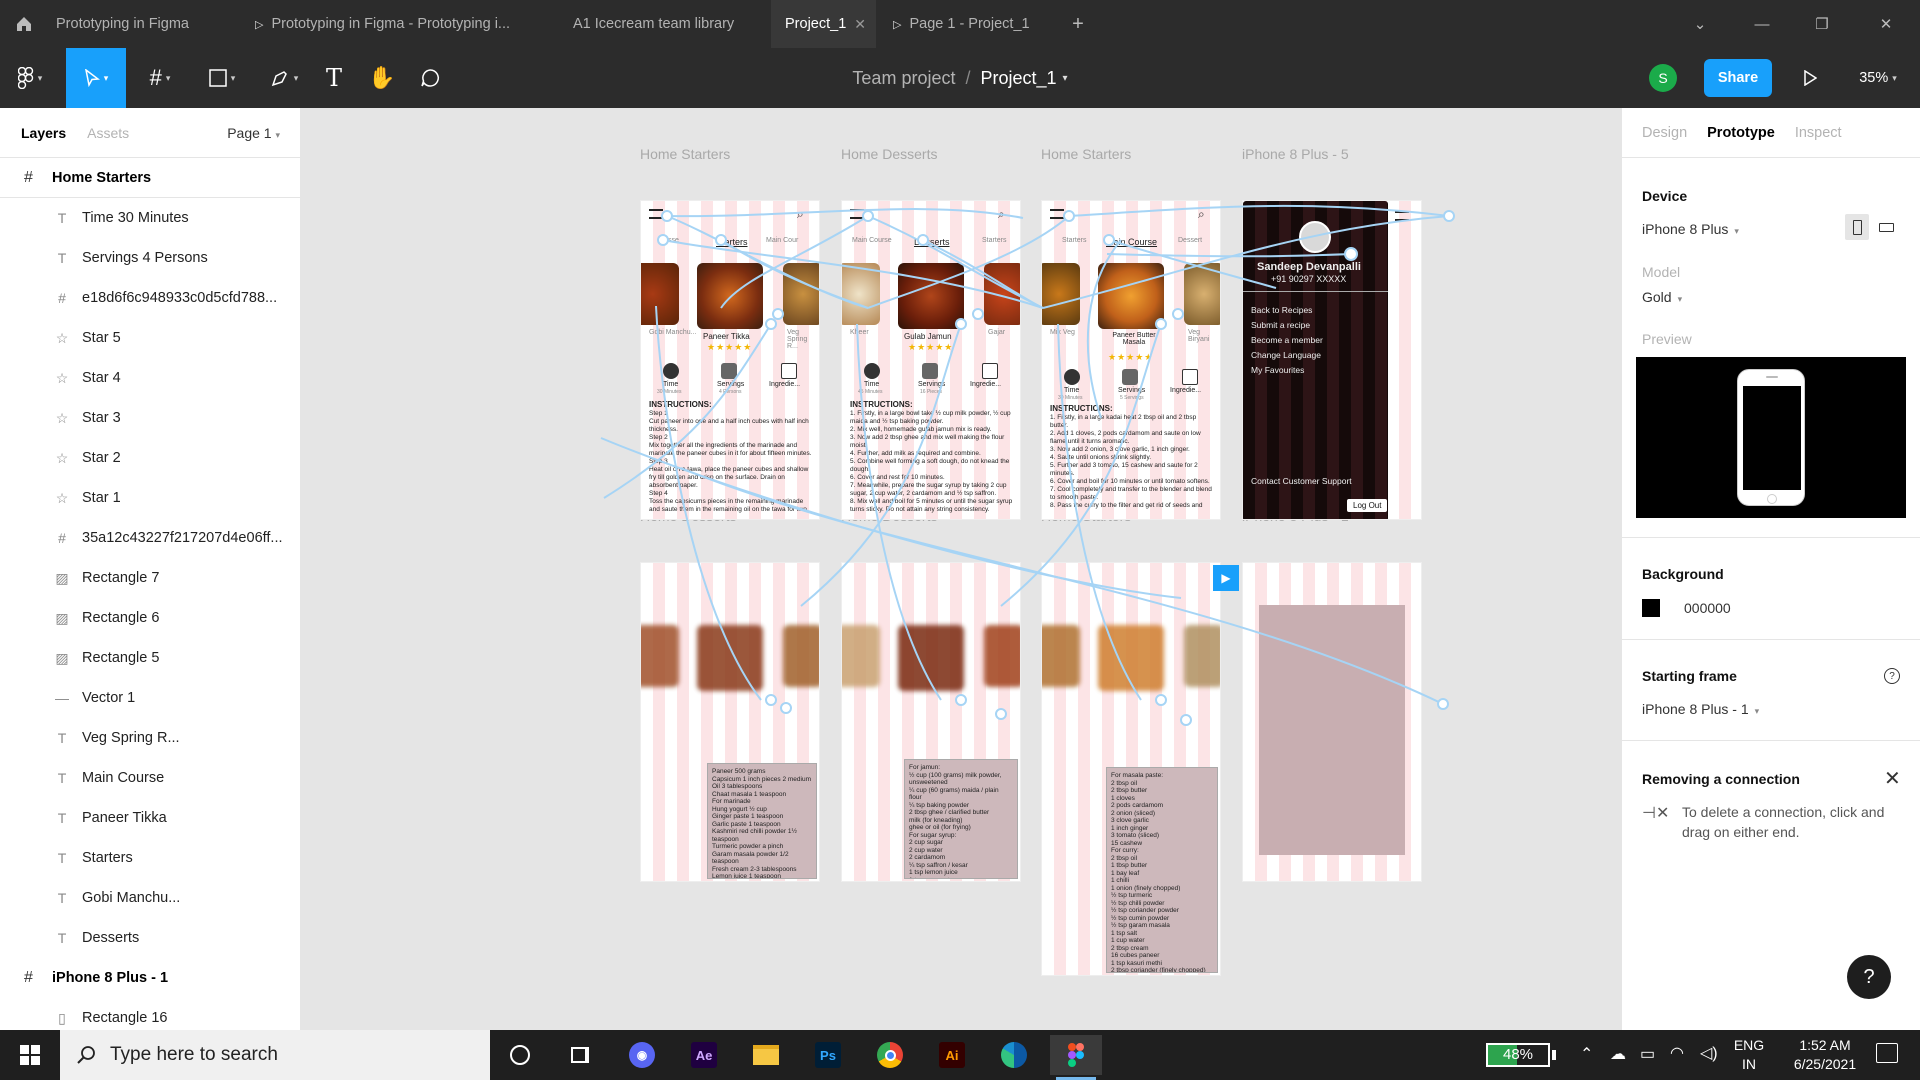  What do you see at coordinates (150, 178) in the screenshot?
I see `layer-frame-home-starters: # Home Starters` at bounding box center [150, 178].